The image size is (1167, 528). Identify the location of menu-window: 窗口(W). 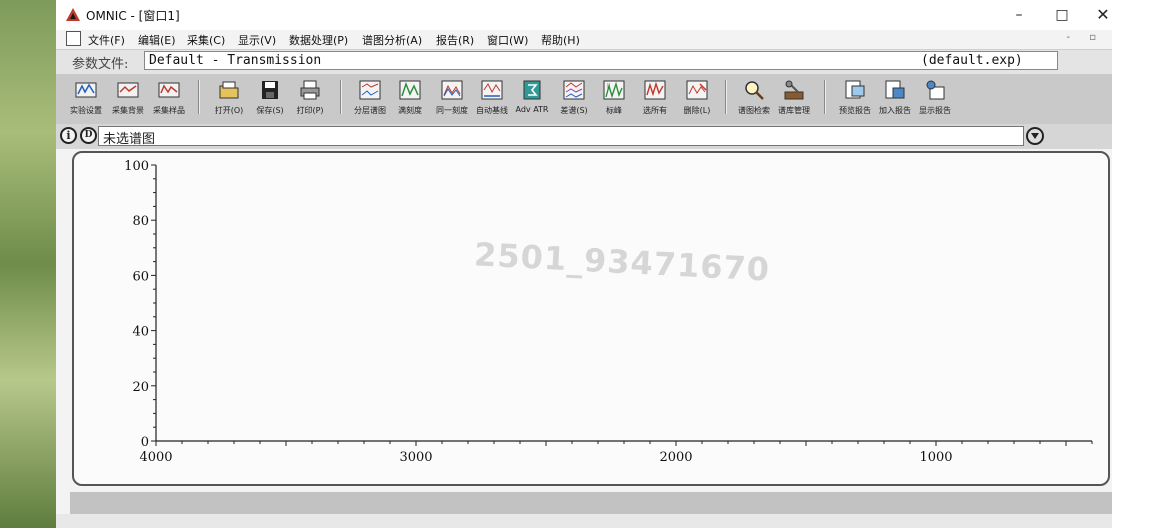
(507, 40).